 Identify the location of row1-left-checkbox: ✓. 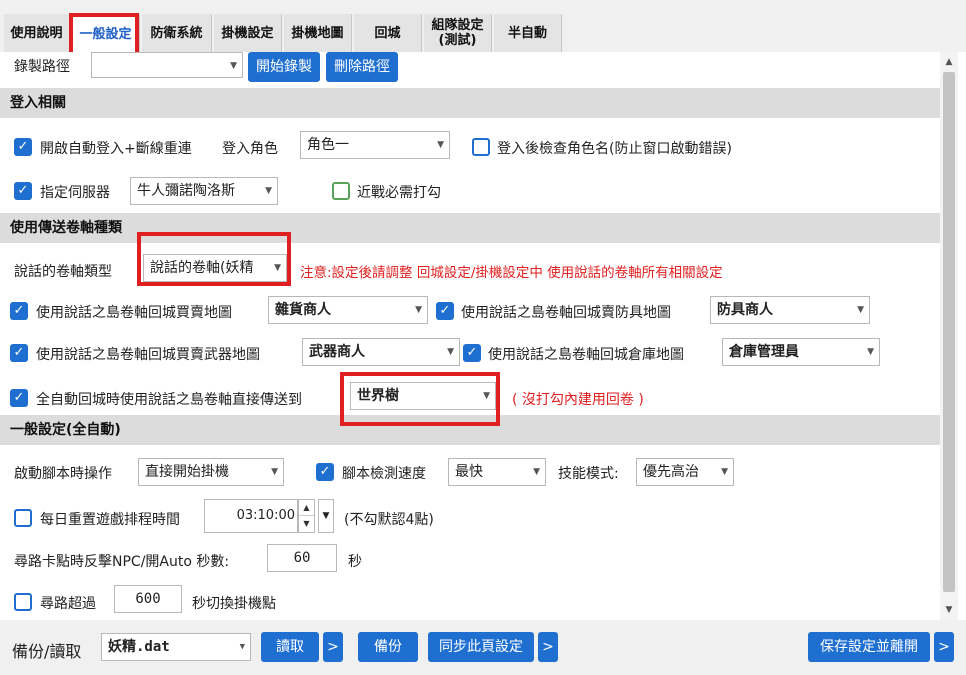
(19, 311).